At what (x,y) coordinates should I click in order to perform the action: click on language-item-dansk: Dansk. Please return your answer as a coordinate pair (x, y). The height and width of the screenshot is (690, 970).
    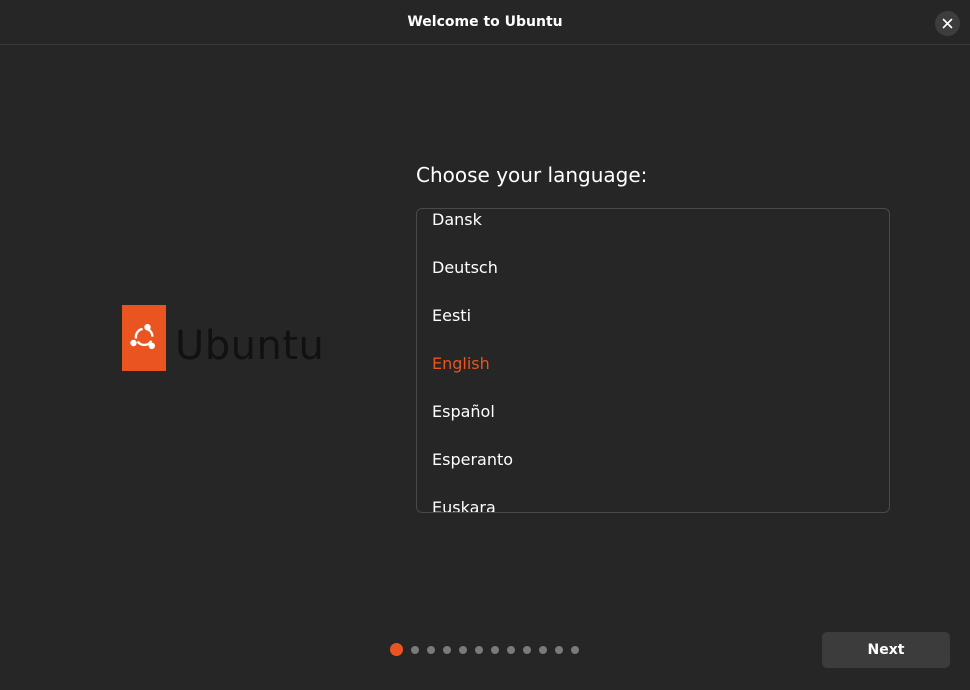
    Looking at the image, I should click on (653, 226).